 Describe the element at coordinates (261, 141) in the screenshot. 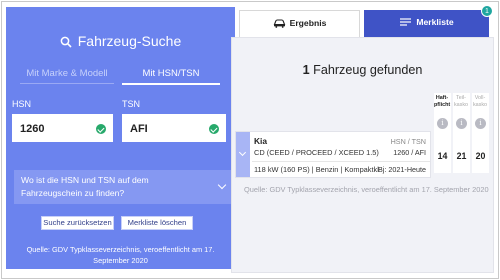

I see `vehicle-make: Kia` at that location.